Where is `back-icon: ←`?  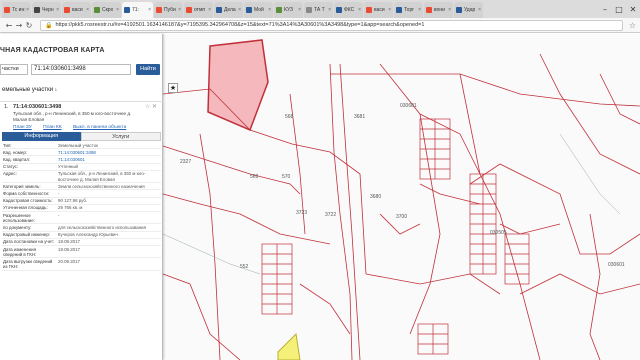
back-icon: ← is located at coordinates (9, 25).